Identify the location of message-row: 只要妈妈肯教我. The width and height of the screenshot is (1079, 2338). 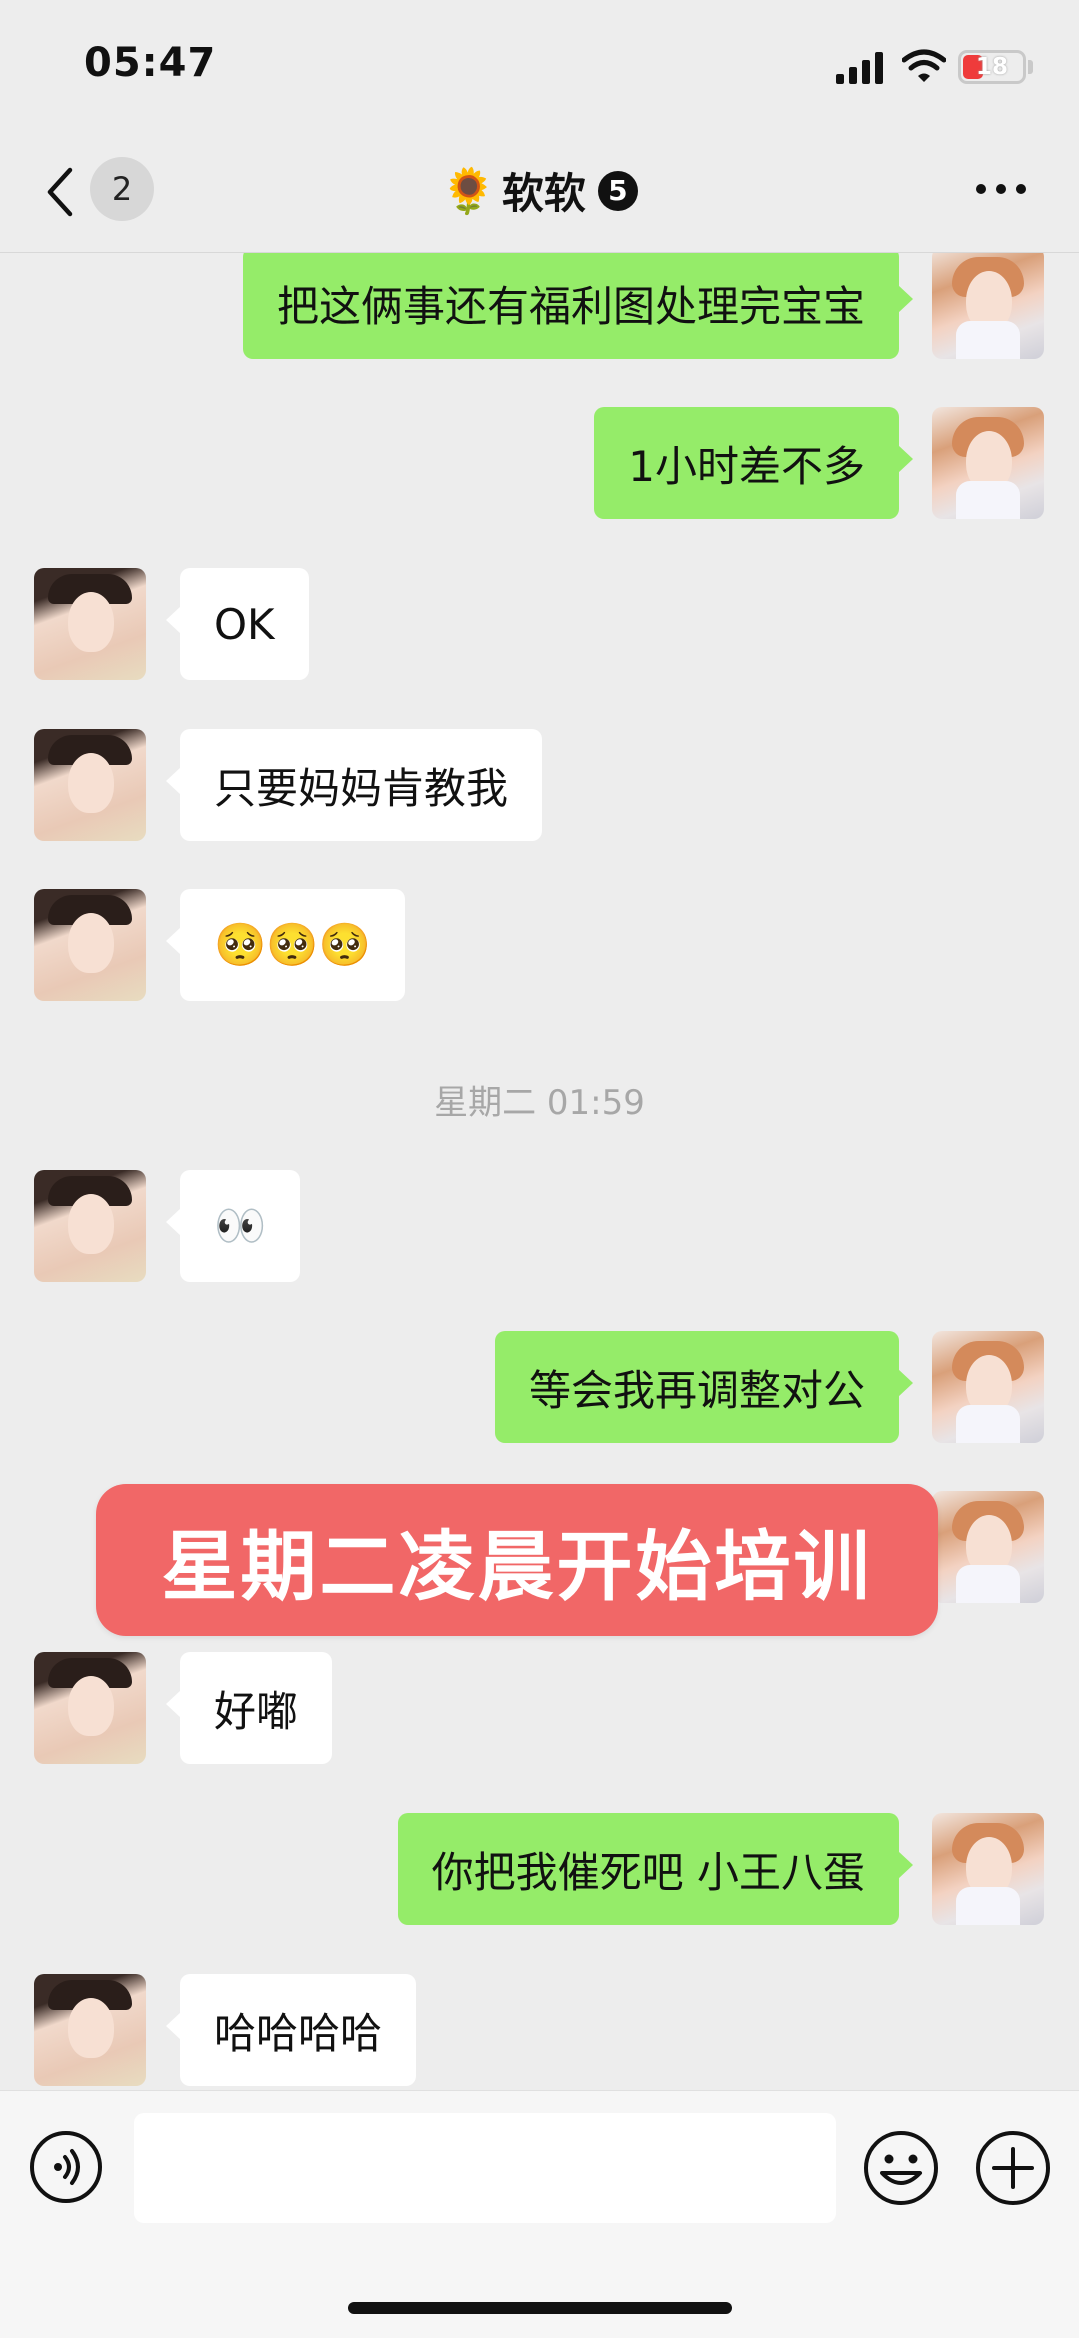
(539, 785).